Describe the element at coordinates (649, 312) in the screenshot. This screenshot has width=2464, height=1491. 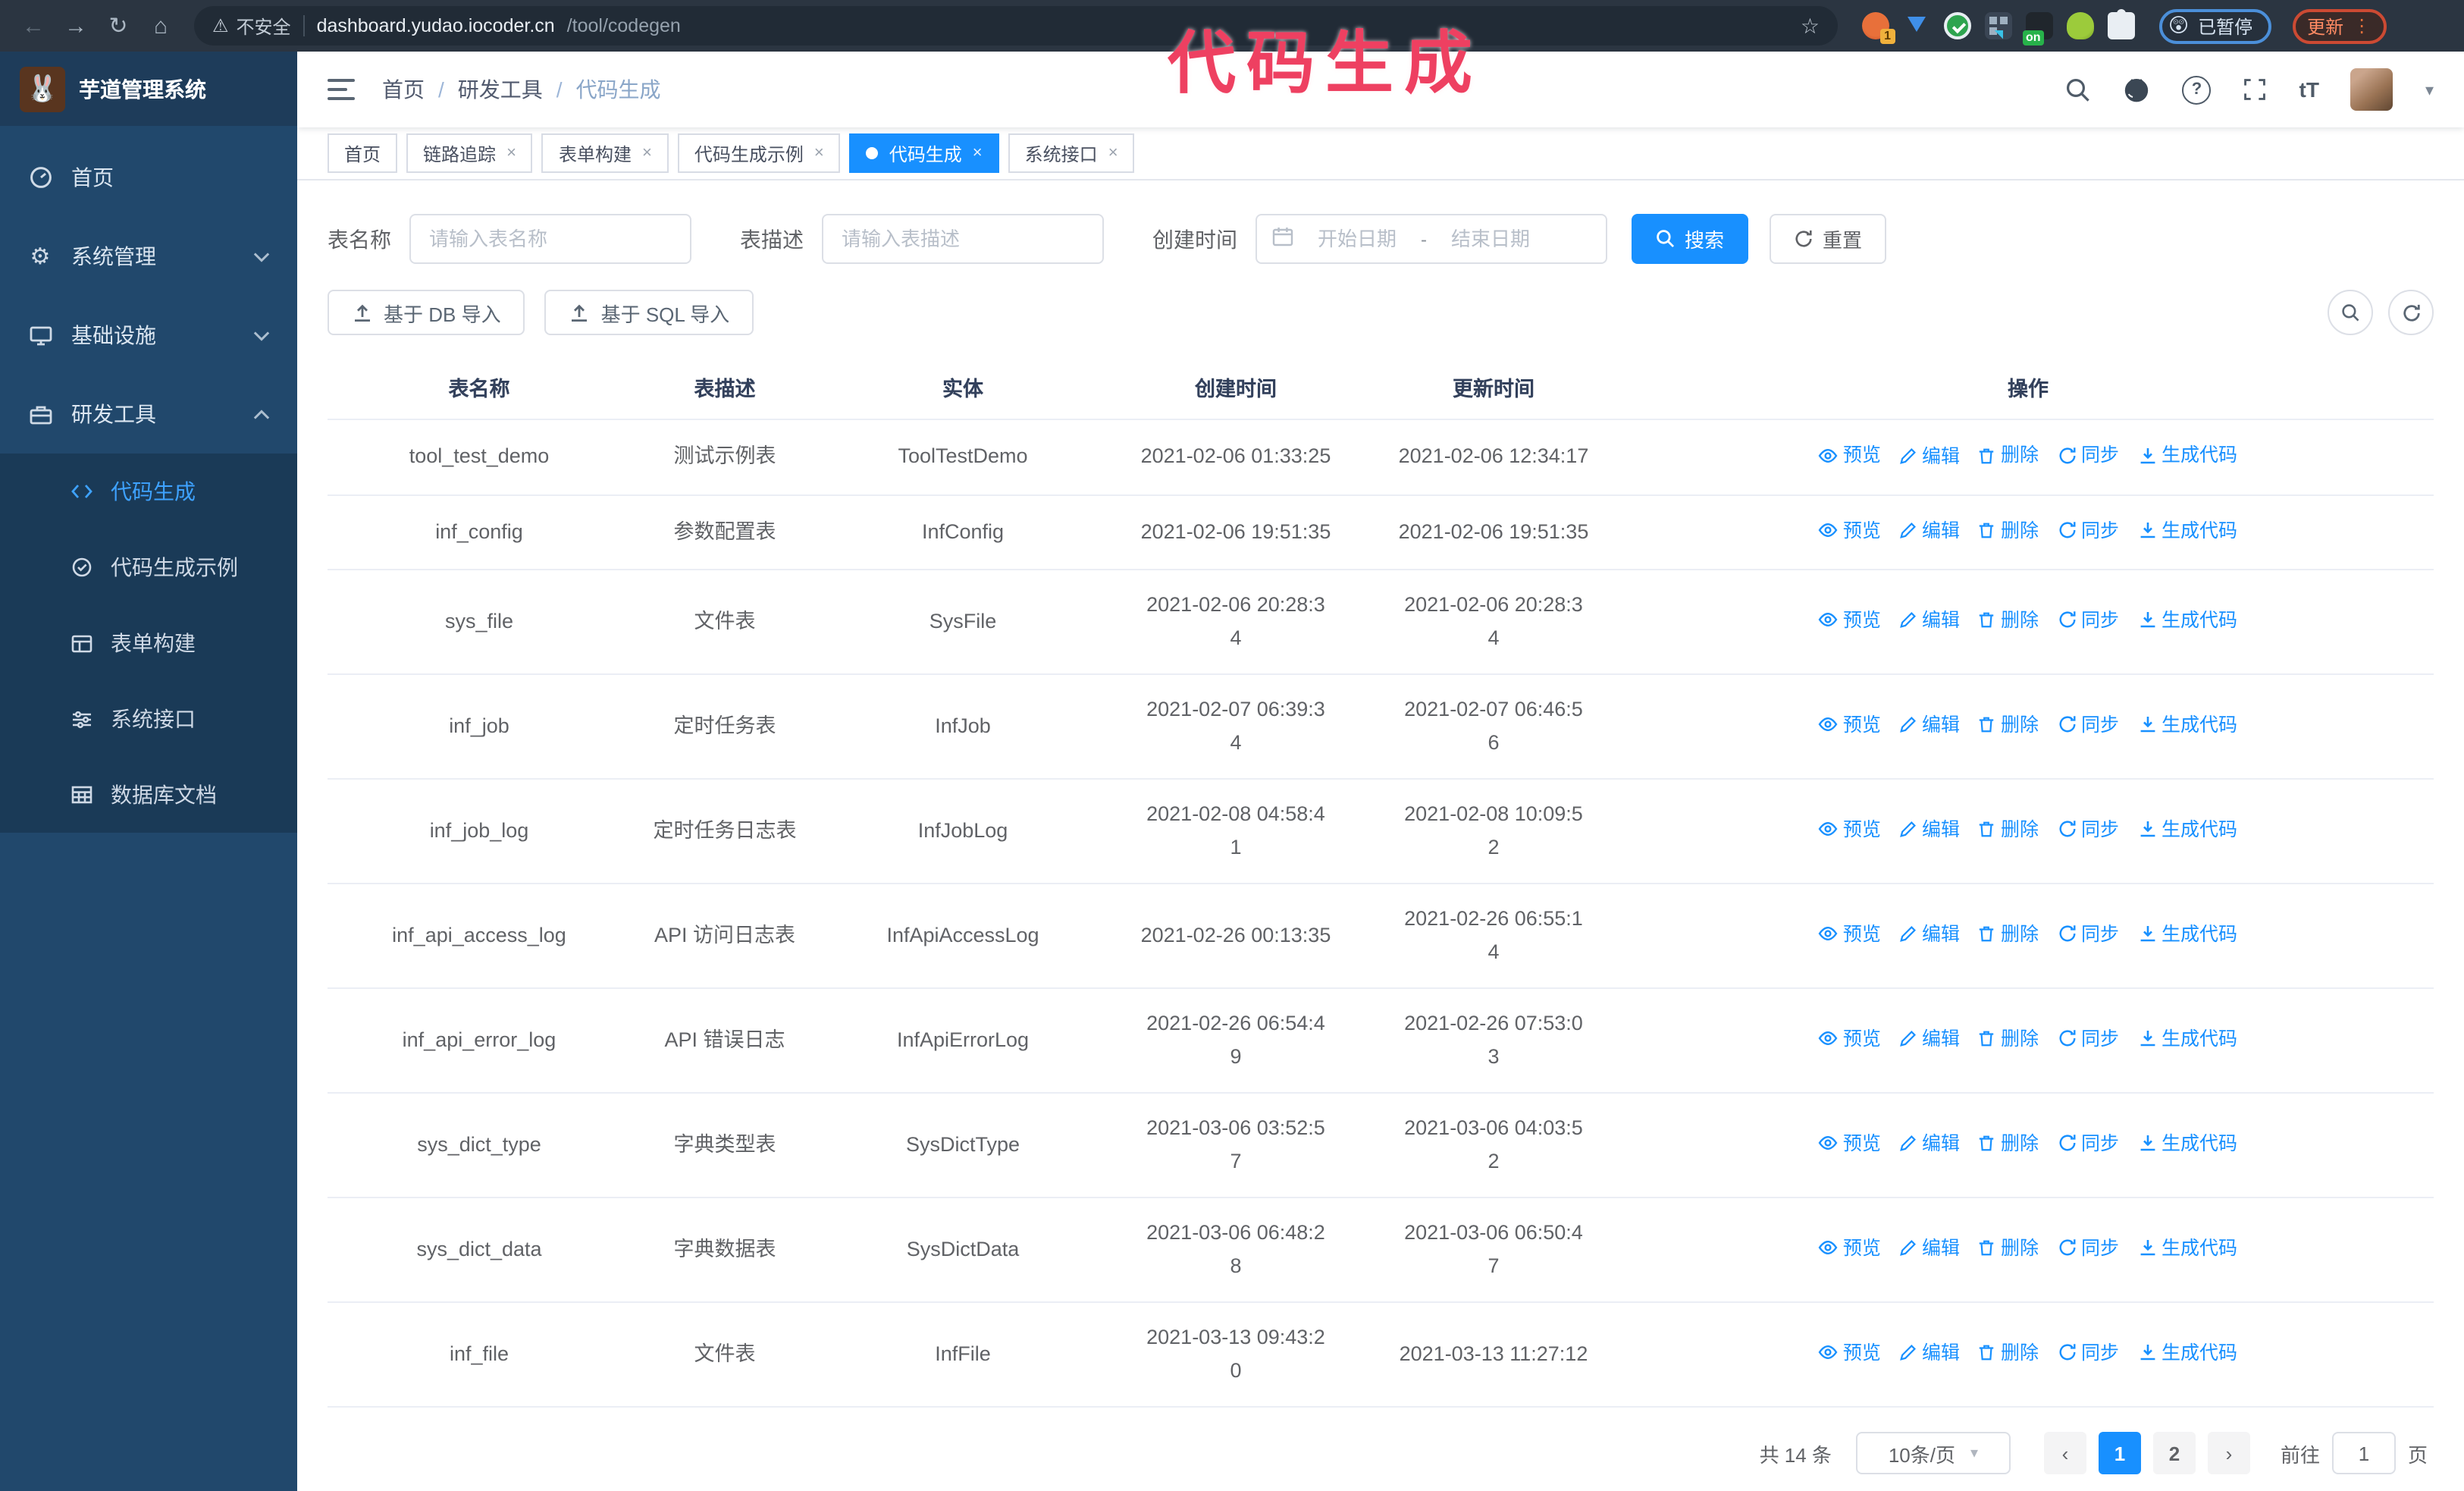
I see `import-sql-button: 基于 SQL 导入` at that location.